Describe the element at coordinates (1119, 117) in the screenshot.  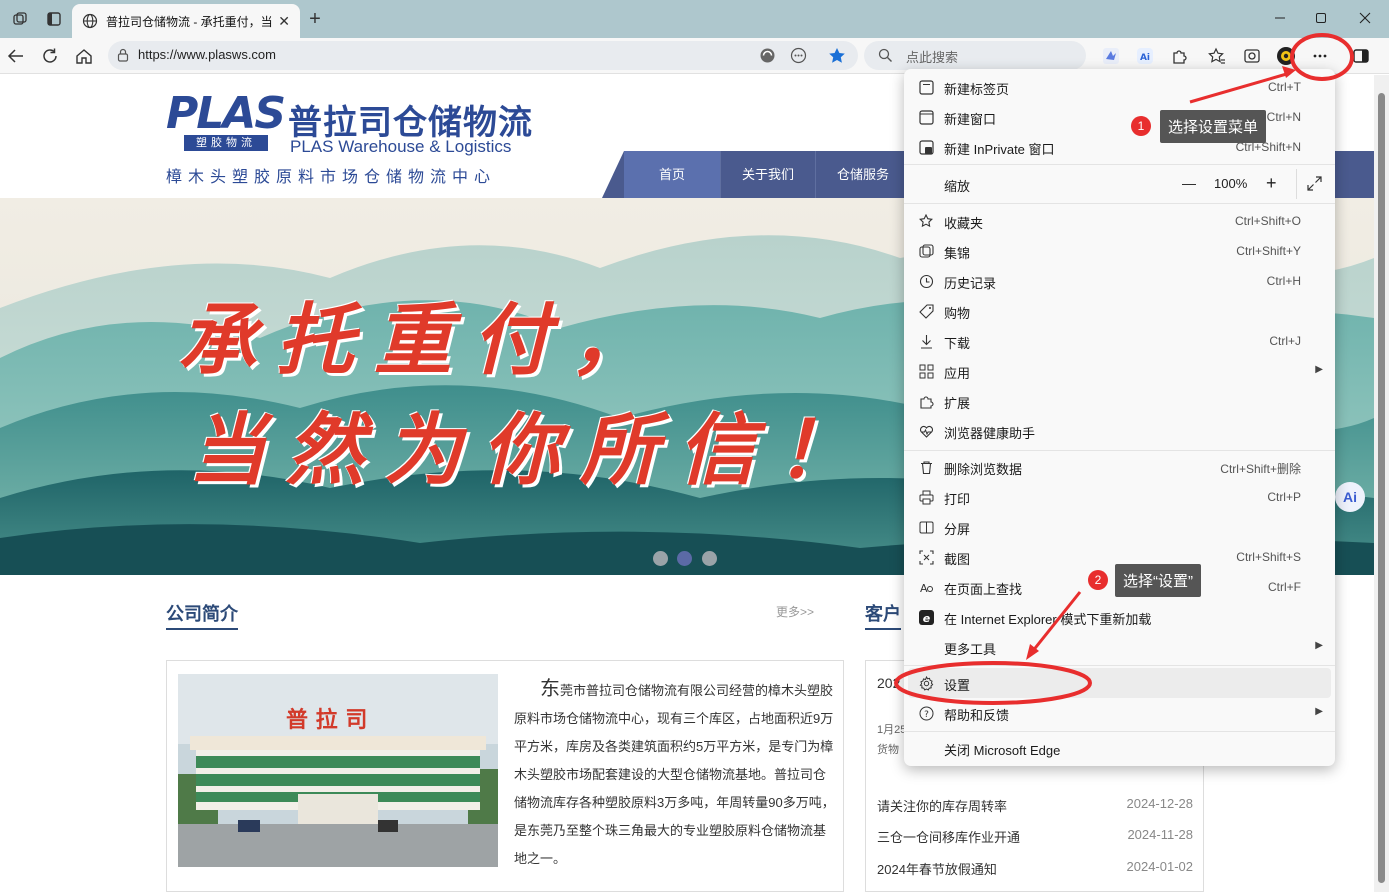
I see `menu-new-window: 新建窗口 Ctrl+N` at that location.